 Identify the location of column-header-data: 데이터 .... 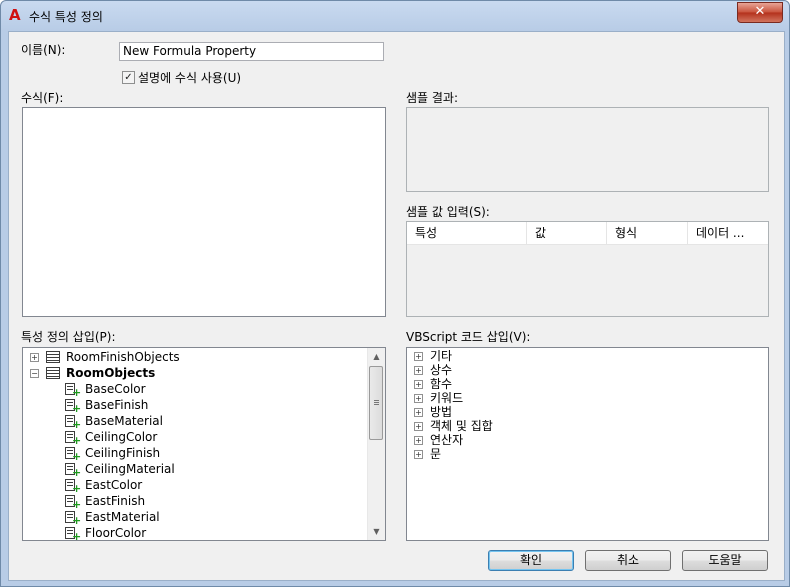
(728, 233).